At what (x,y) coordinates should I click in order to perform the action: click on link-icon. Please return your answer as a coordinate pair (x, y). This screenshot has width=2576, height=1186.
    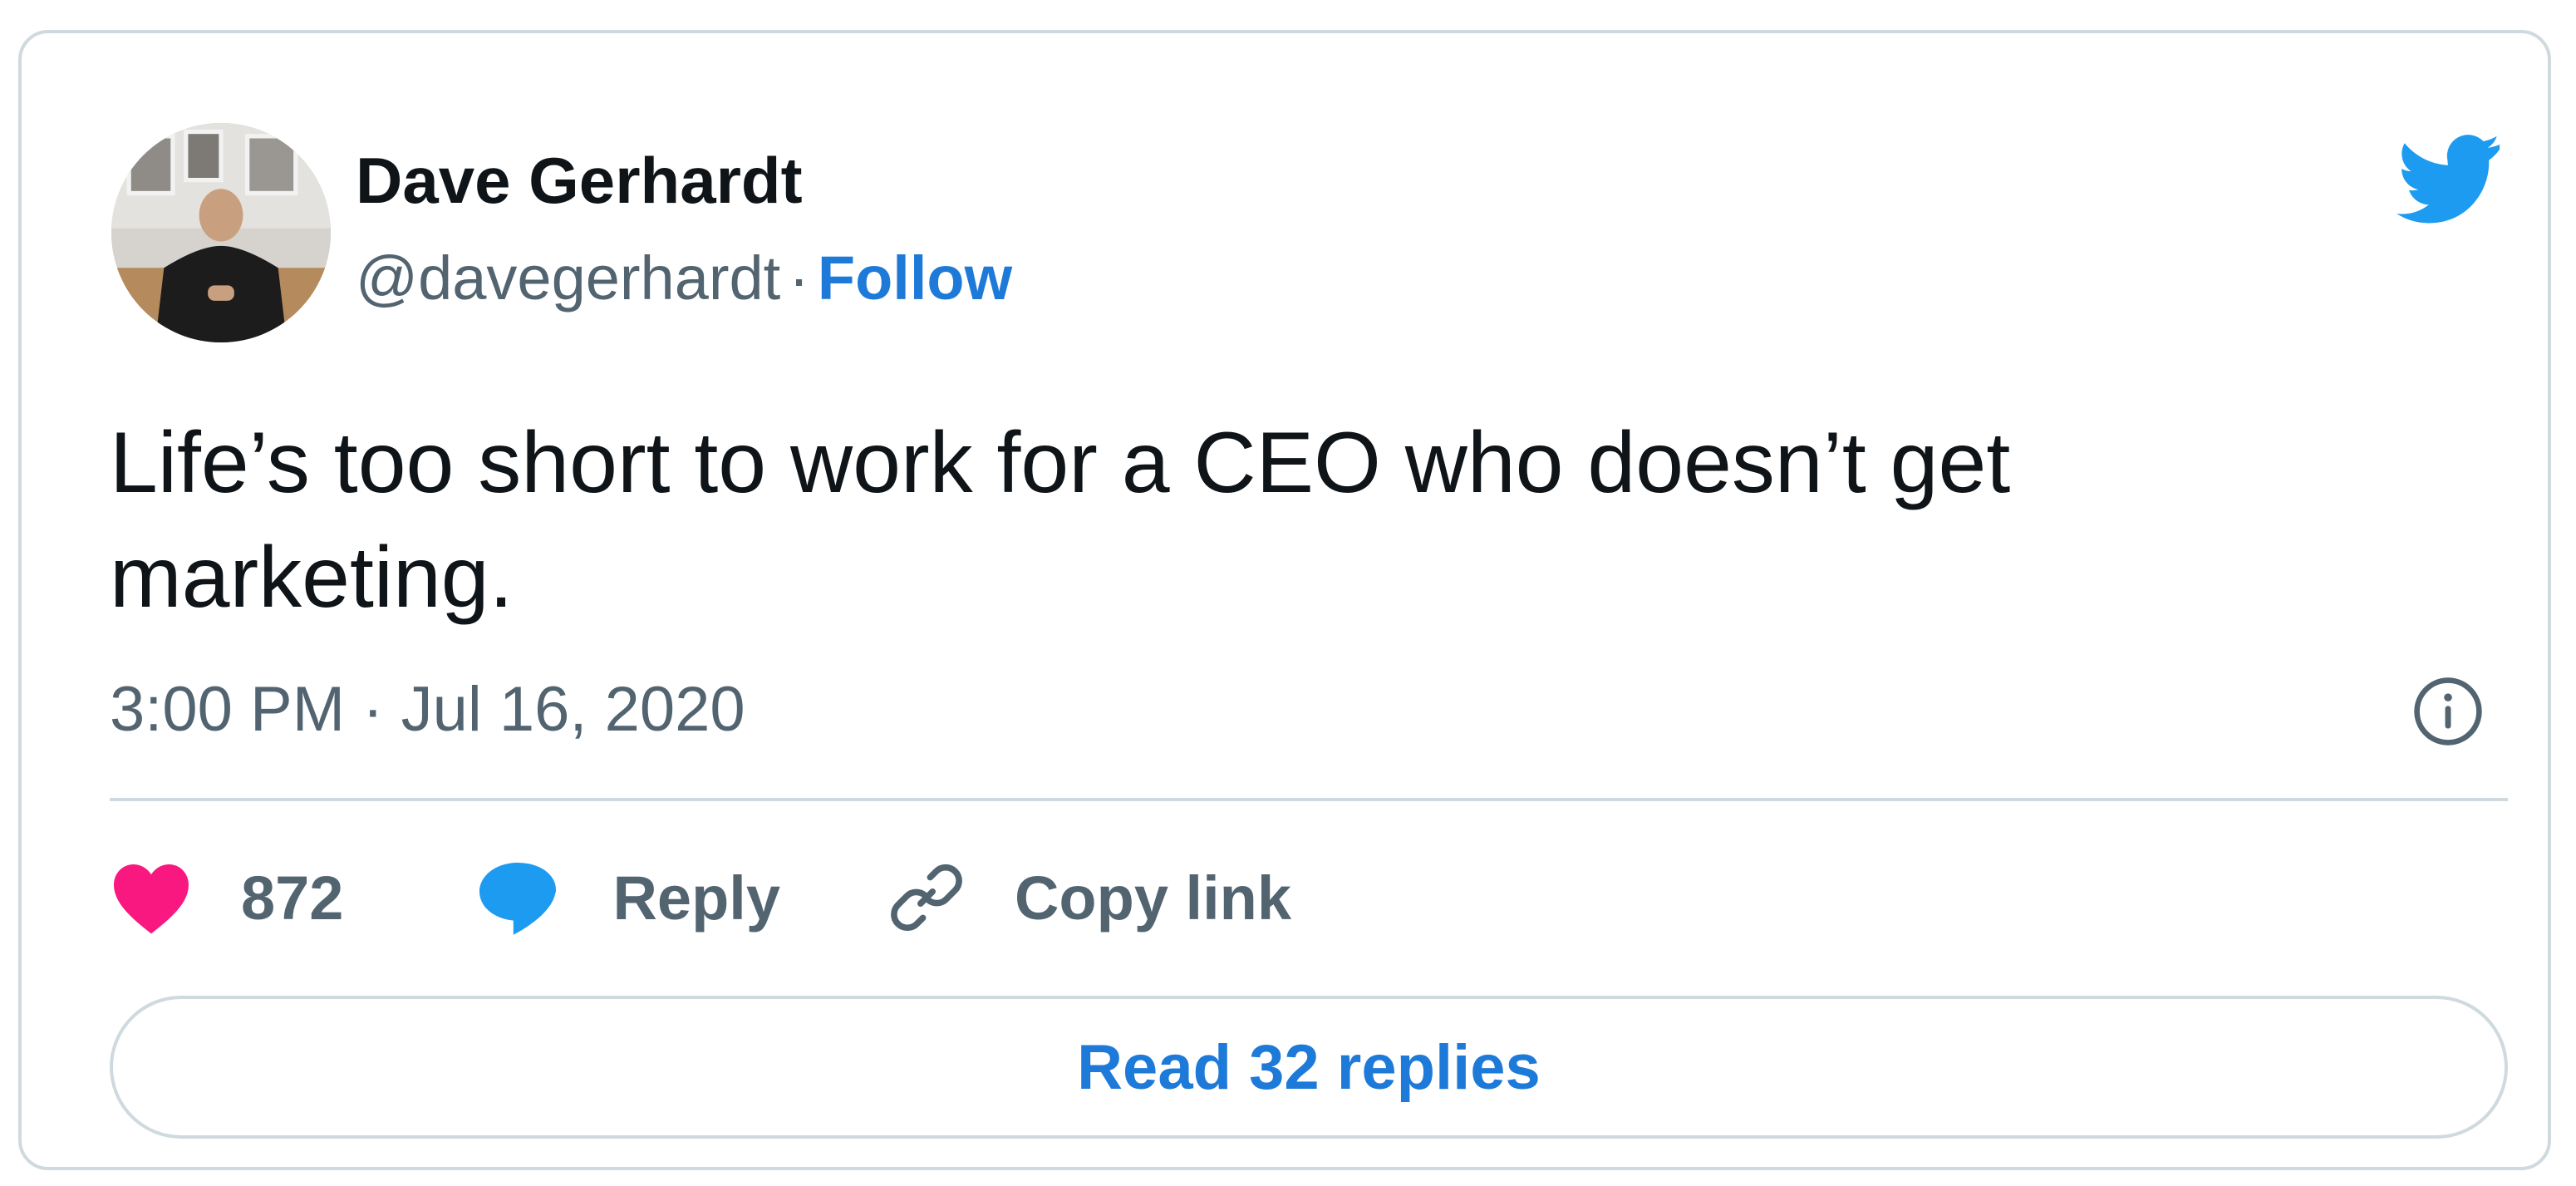
    Looking at the image, I should click on (926, 898).